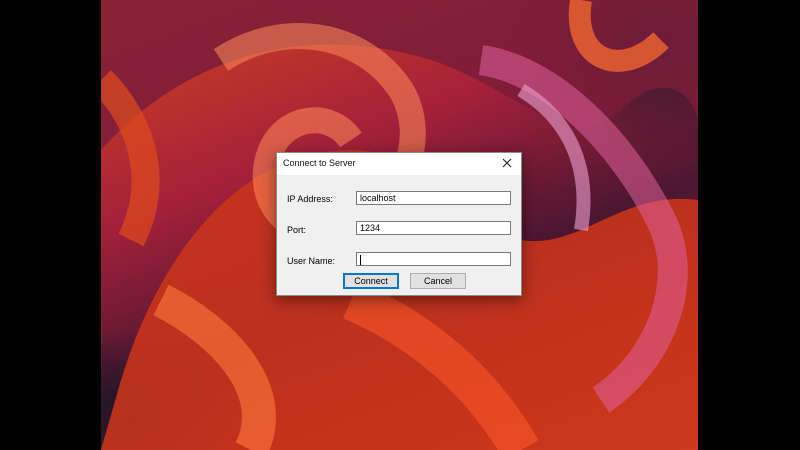 The width and height of the screenshot is (800, 450). What do you see at coordinates (360, 260) in the screenshot?
I see `text-caret` at bounding box center [360, 260].